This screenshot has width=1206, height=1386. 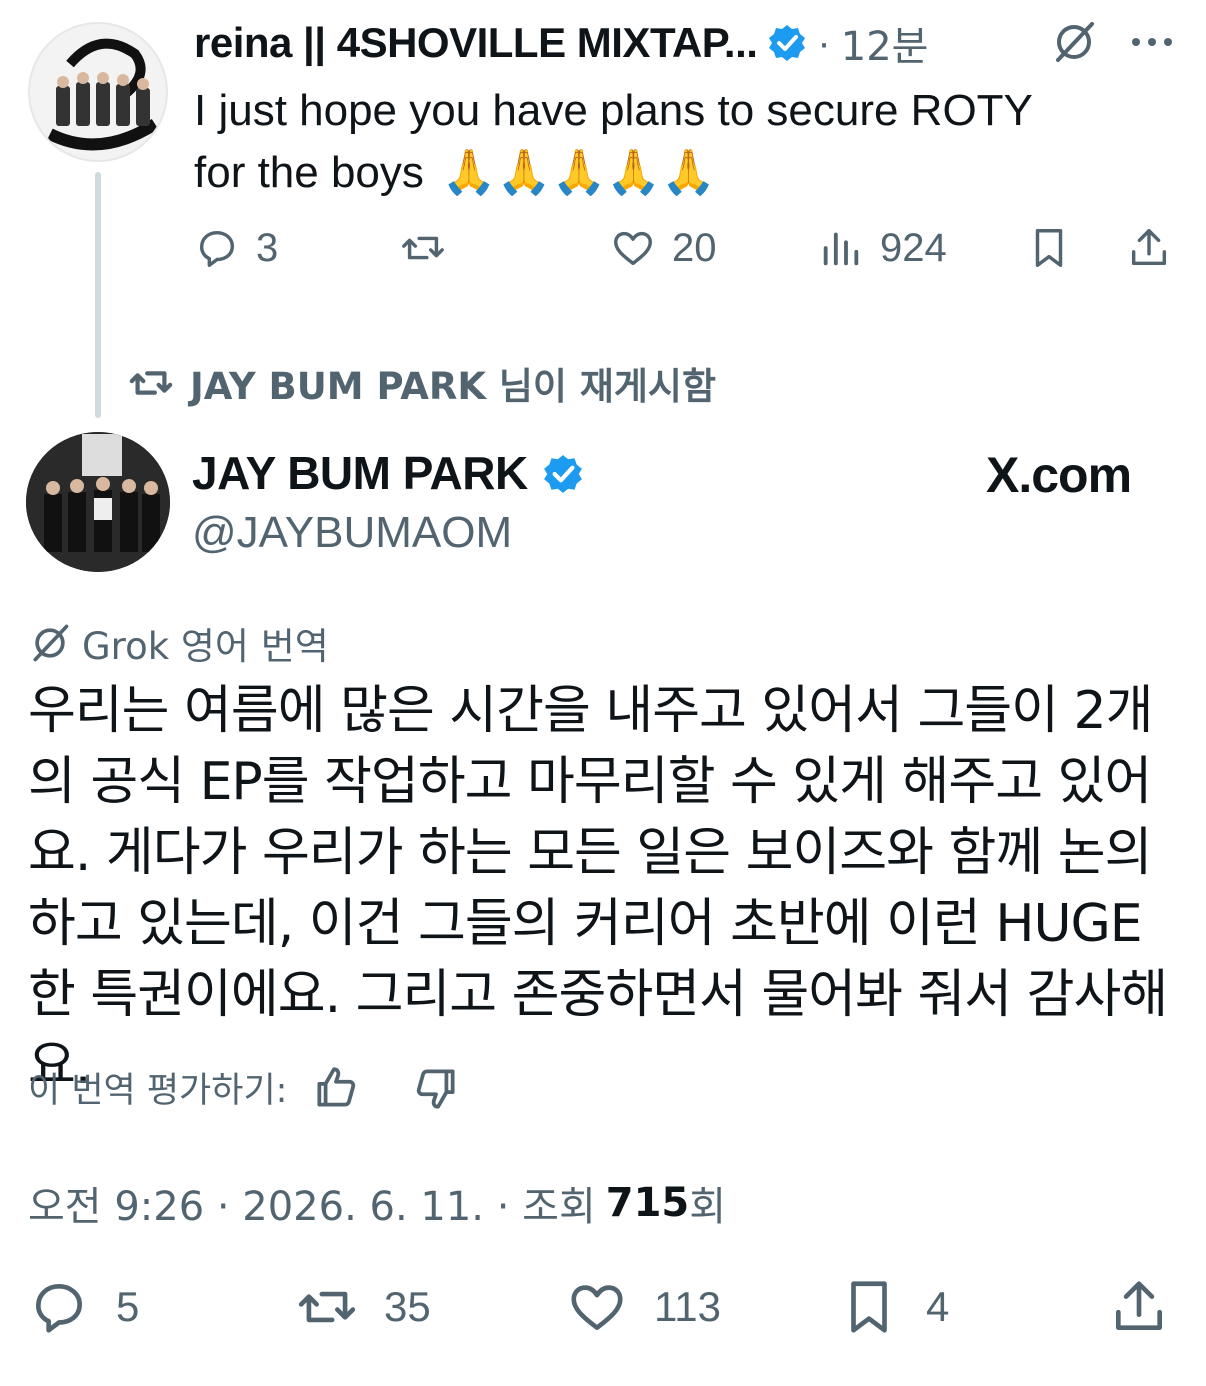 I want to click on views-icon, so click(x=841, y=249).